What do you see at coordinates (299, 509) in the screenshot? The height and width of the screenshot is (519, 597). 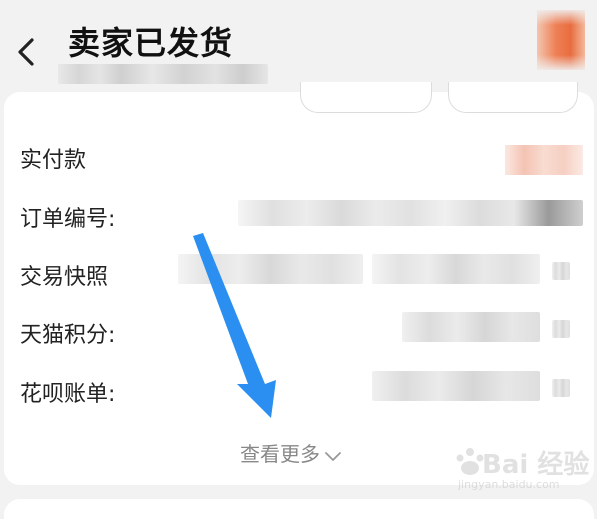 I see `next-card` at bounding box center [299, 509].